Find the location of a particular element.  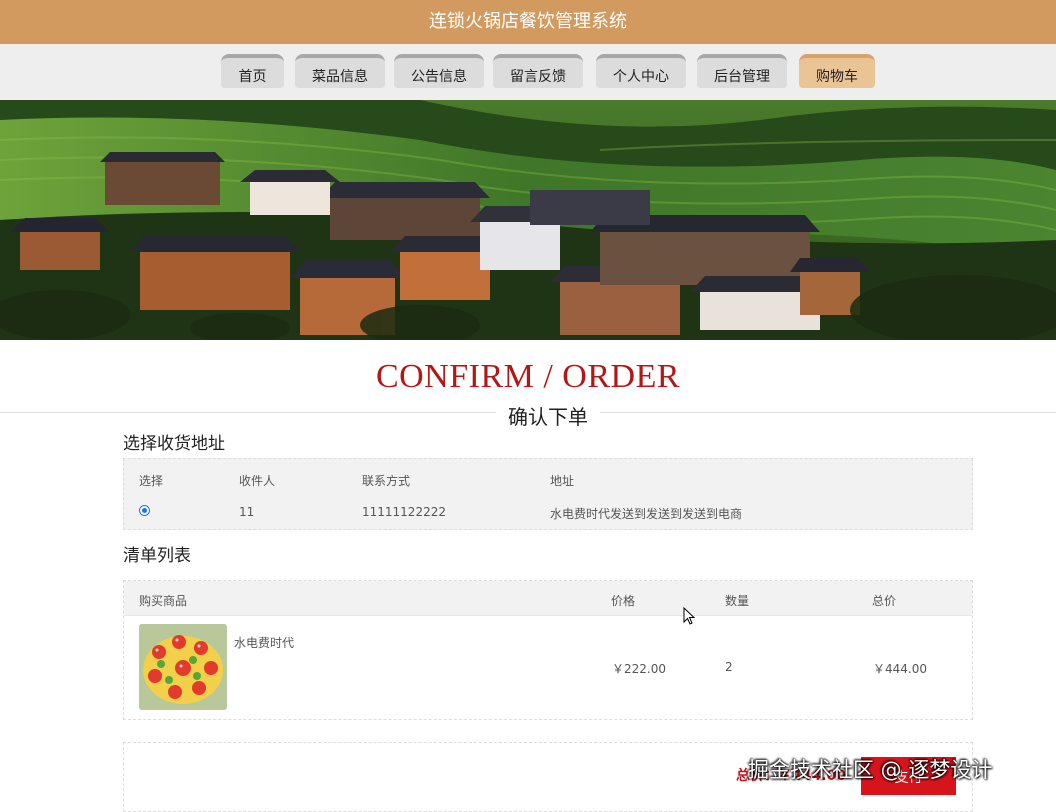

page-title-cn: 确认下单 is located at coordinates (548, 415).